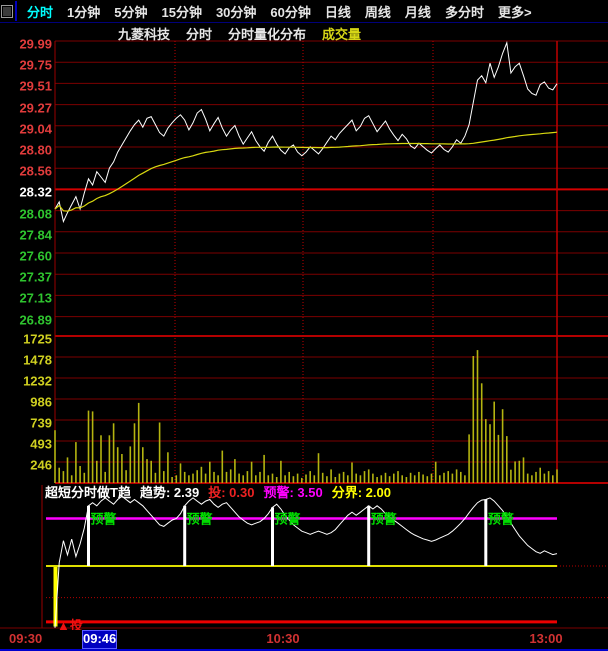  What do you see at coordinates (35, 86) in the screenshot?
I see `price-axis-label: 29.51` at bounding box center [35, 86].